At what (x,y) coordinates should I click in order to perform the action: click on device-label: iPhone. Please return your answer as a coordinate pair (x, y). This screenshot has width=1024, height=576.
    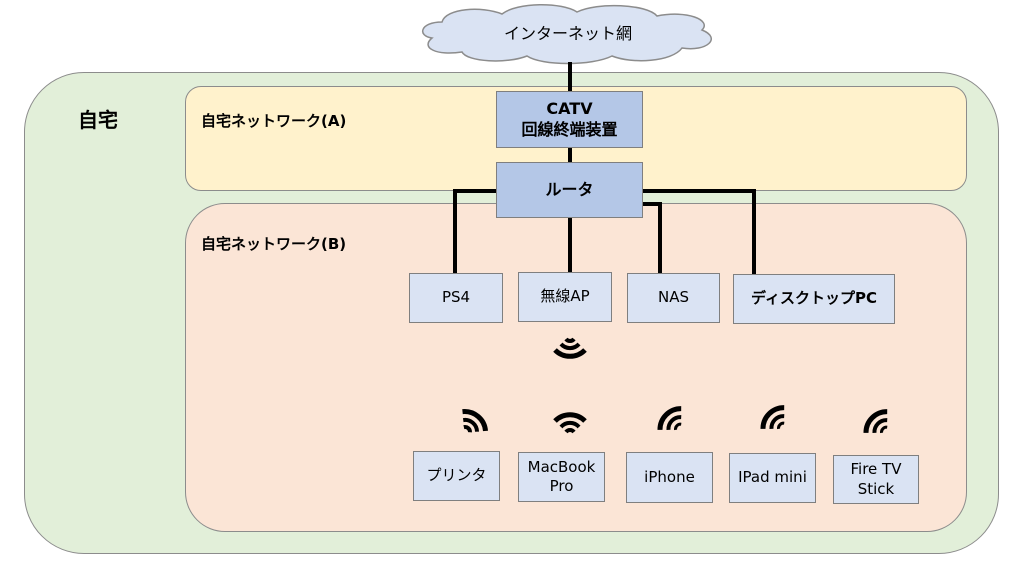
    Looking at the image, I should click on (669, 476).